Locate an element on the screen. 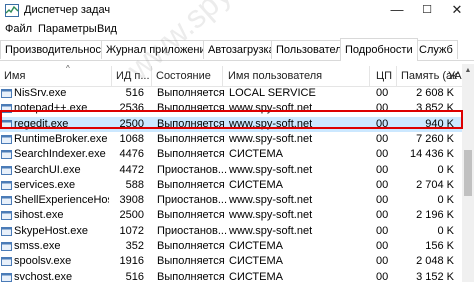 The image size is (474, 282). process-name: sihost.exe is located at coordinates (39, 215).